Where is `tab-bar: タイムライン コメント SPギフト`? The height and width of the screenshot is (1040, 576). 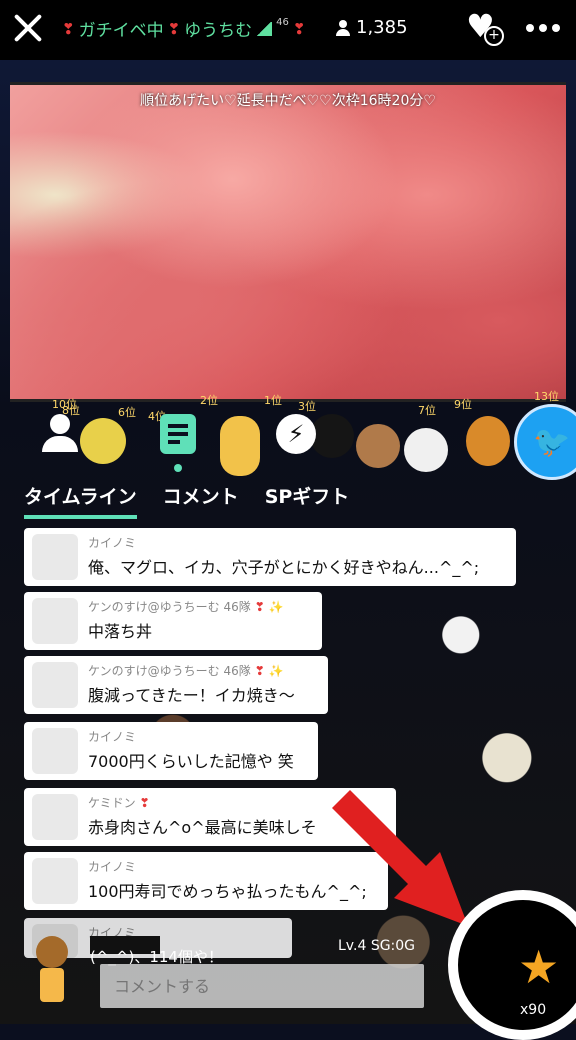 tab-bar: タイムライン コメント SPギフト is located at coordinates (186, 500).